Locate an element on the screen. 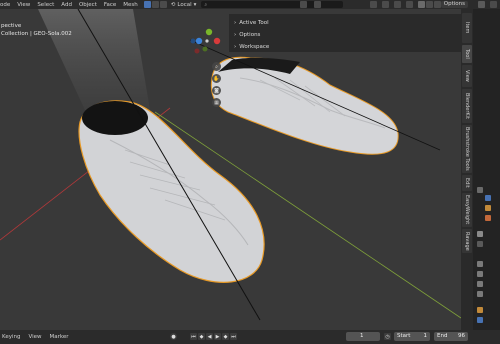 Image resolution: width=500 pixels, height=344 pixels. orientation-icon: ⟲ is located at coordinates (173, 4).